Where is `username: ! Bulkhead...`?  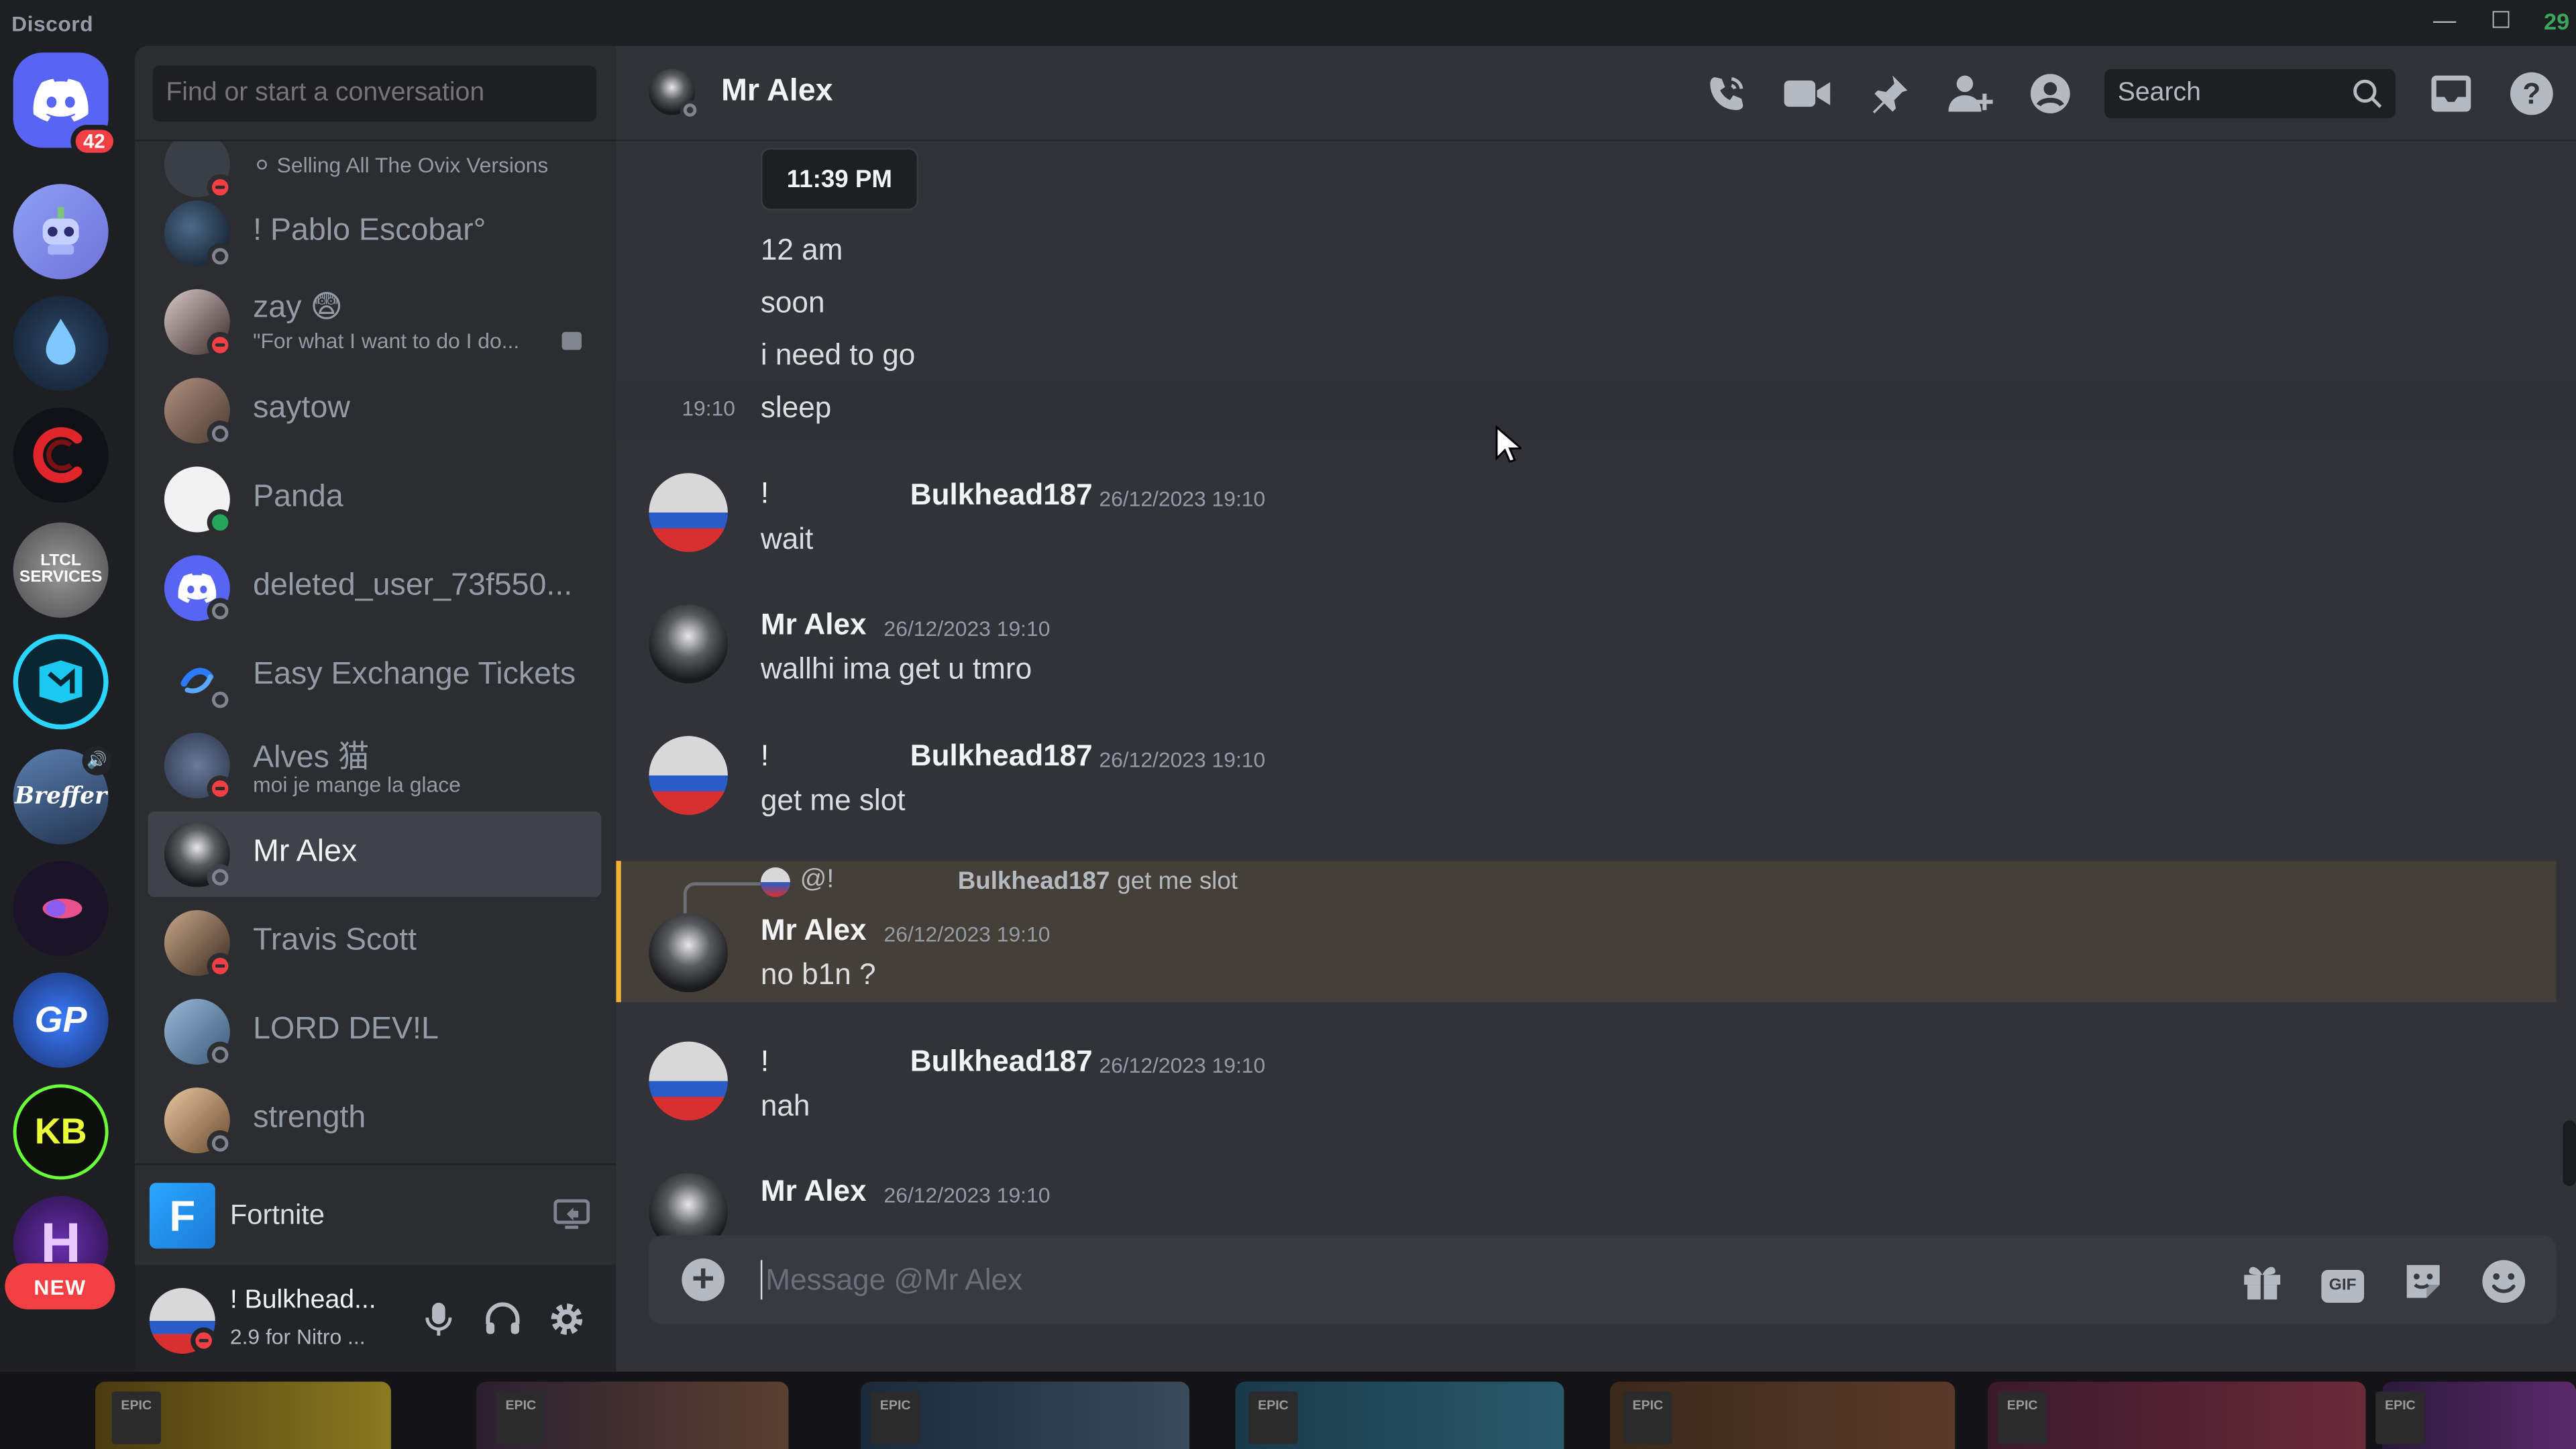 username: ! Bulkhead... is located at coordinates (303, 1301).